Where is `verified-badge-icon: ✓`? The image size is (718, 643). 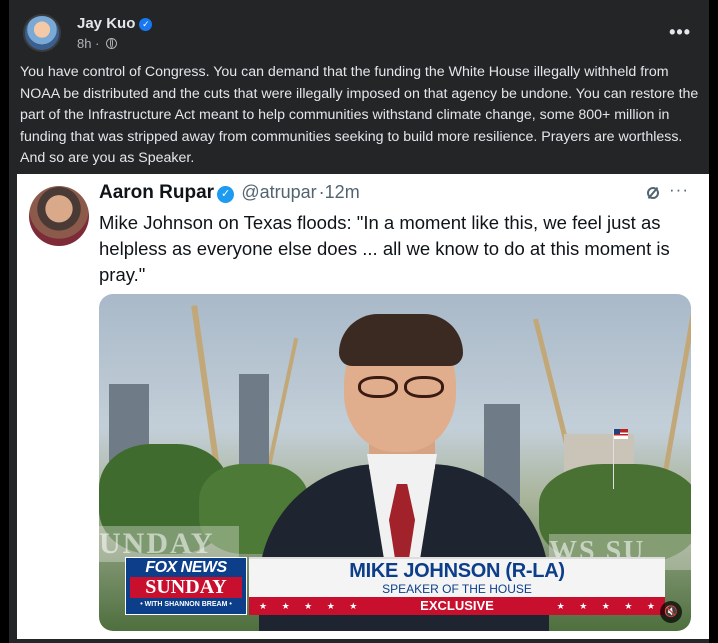 verified-badge-icon: ✓ is located at coordinates (146, 24).